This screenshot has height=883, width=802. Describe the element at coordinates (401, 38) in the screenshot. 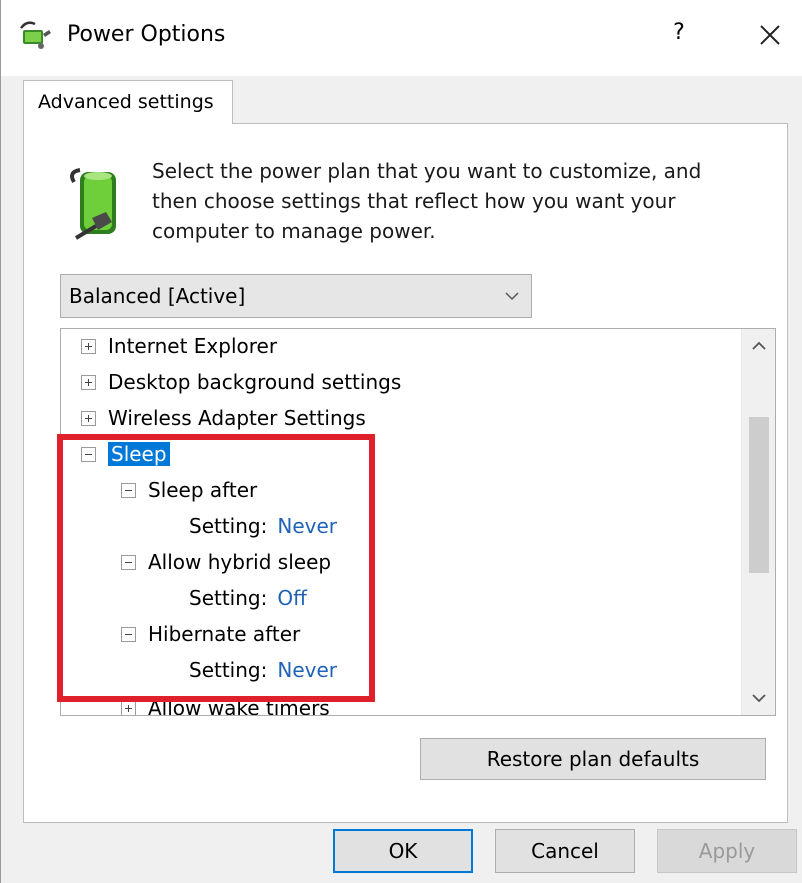

I see `title-bar: Power Options ?` at that location.